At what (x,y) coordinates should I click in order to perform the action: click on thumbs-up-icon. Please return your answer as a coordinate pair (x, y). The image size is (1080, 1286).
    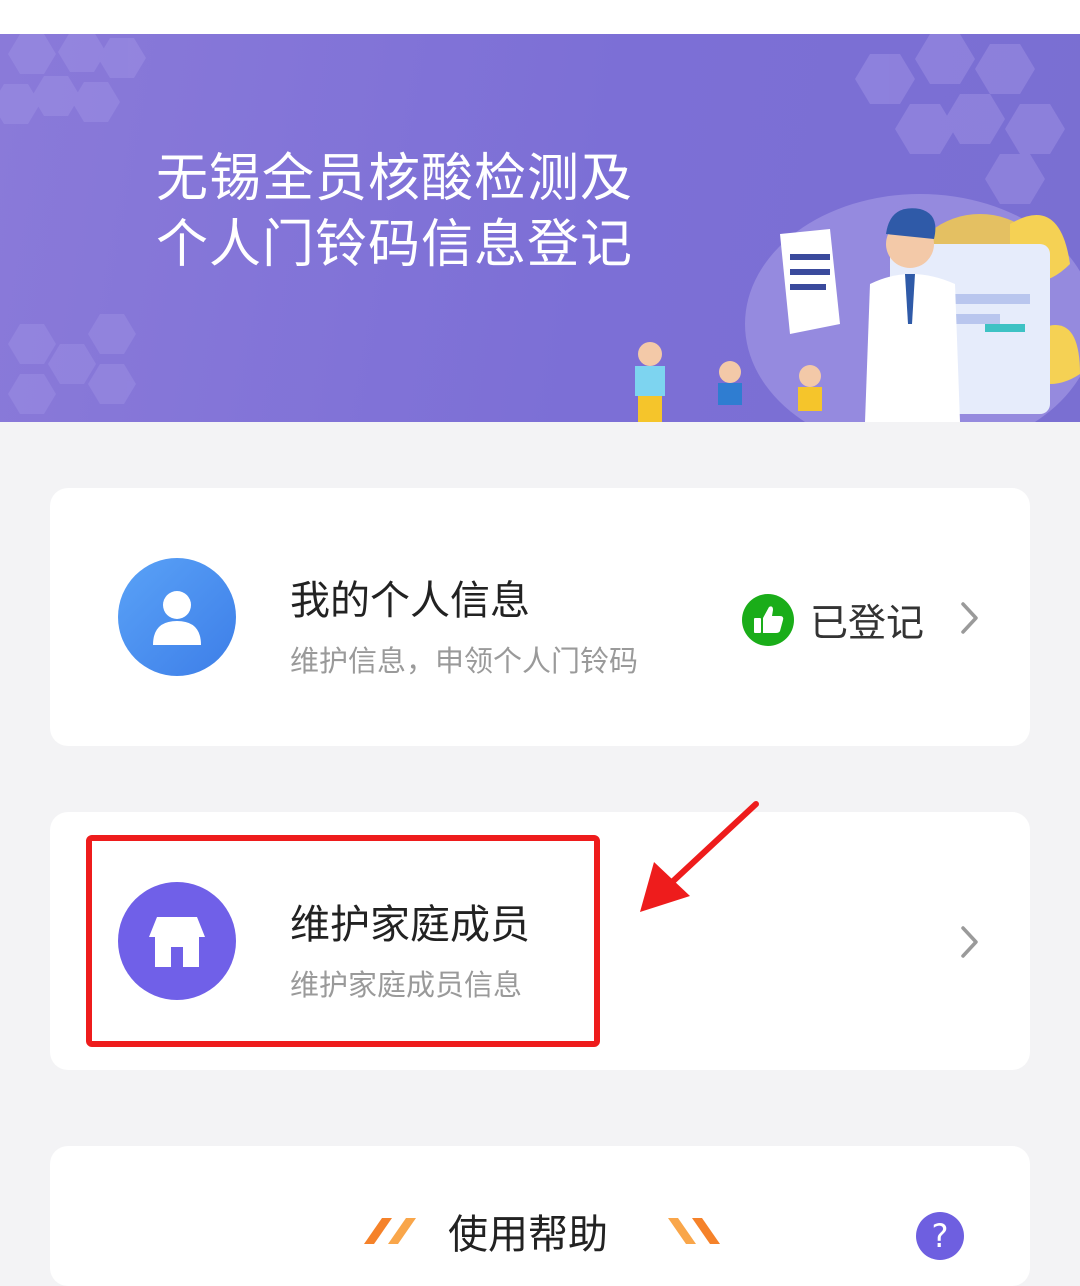
    Looking at the image, I should click on (768, 619).